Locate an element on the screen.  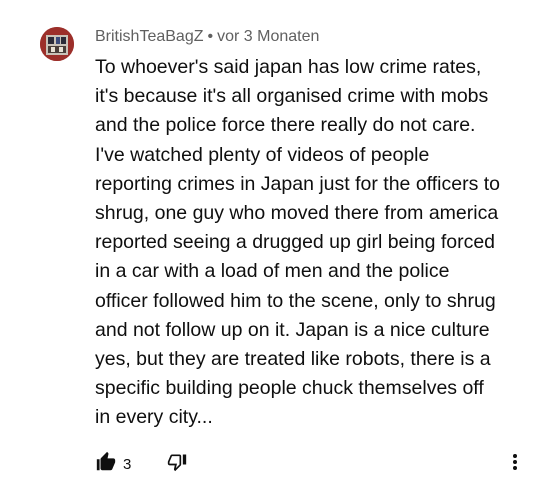
author-name: BritishTeaBagZ is located at coordinates (149, 36).